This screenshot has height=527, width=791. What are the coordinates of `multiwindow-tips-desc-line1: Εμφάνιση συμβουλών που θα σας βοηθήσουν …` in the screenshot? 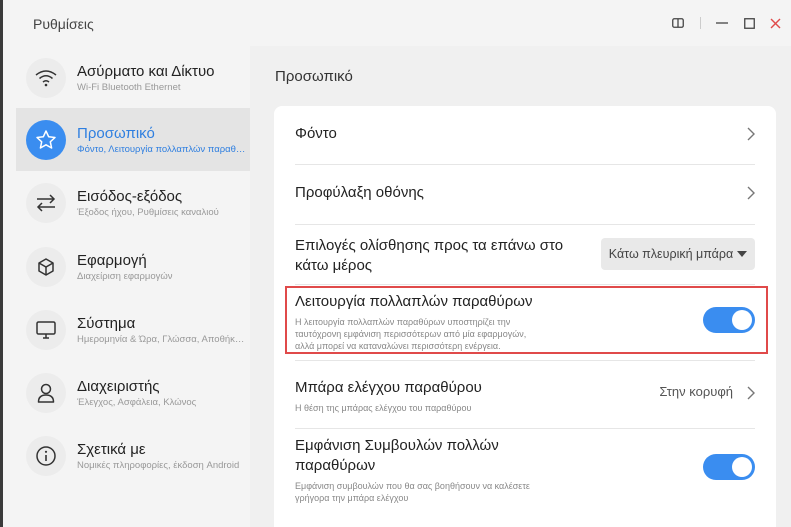 It's located at (412, 486).